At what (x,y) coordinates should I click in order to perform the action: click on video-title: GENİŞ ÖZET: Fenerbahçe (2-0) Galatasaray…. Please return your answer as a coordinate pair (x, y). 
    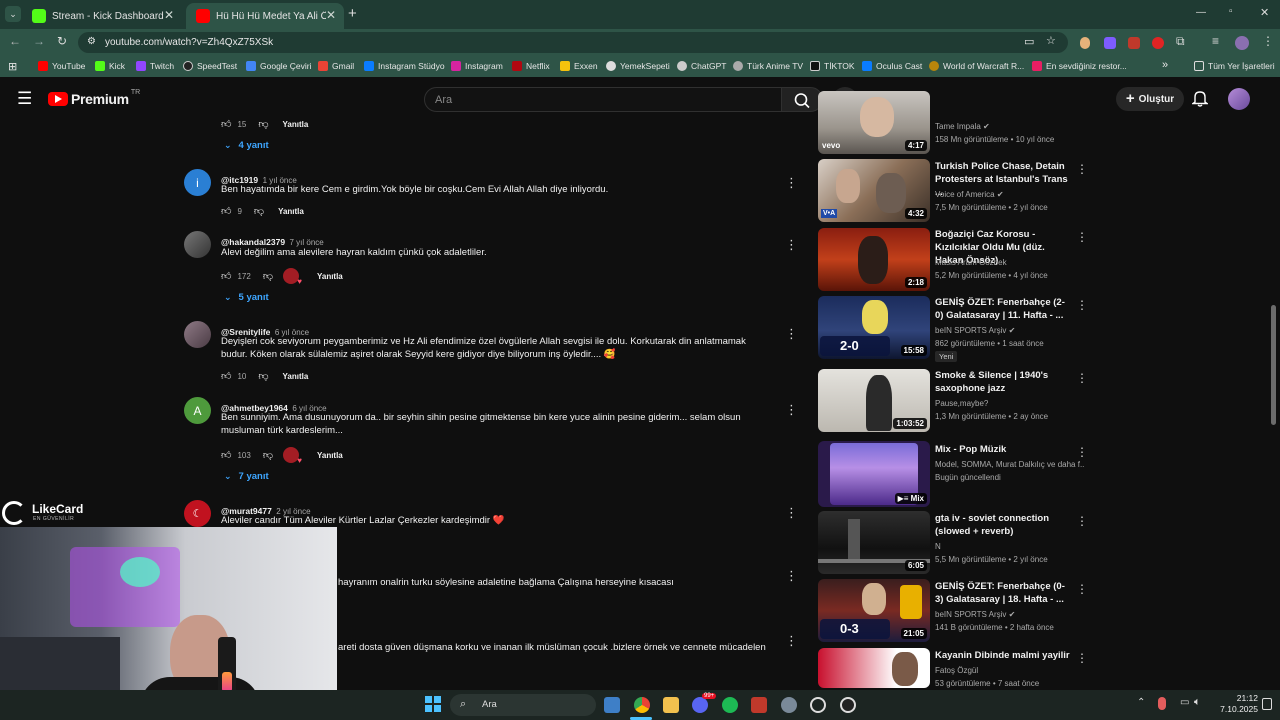
    Looking at the image, I should click on (1002, 309).